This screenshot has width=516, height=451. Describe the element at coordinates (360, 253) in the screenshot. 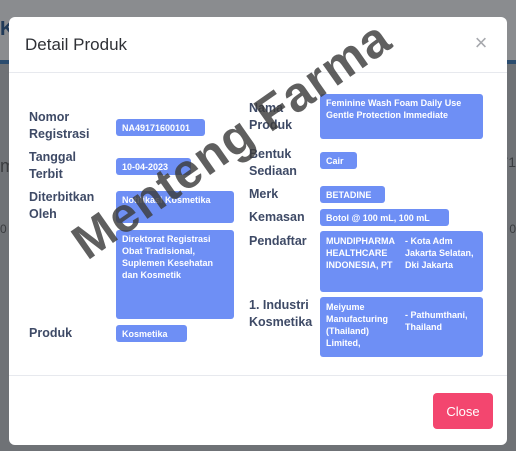

I see `pendaftar-name: MUNDIPHARMA HEALTHCARE INDONESIA, PT` at that location.